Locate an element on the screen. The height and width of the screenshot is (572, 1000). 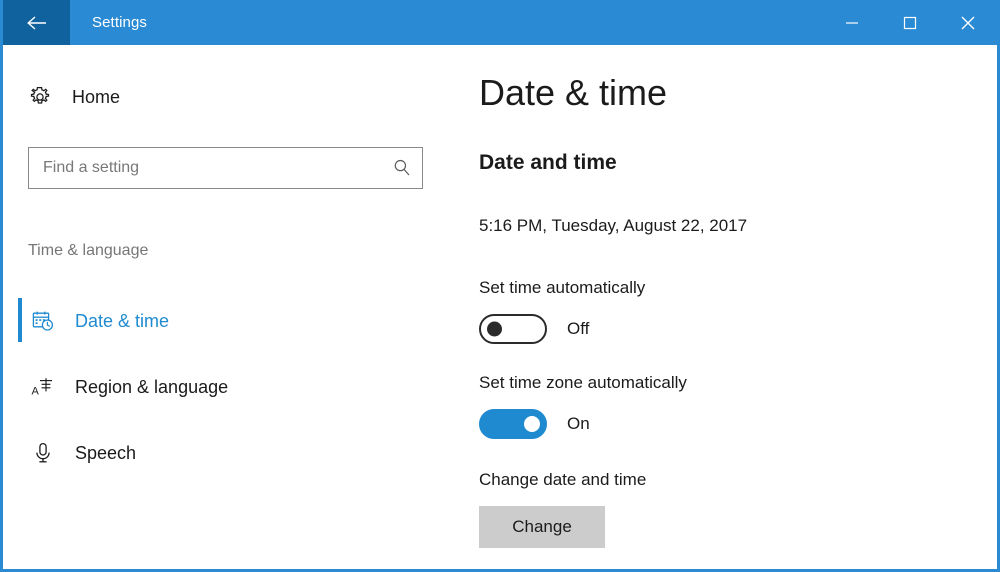
minimize-button is located at coordinates (852, 22).